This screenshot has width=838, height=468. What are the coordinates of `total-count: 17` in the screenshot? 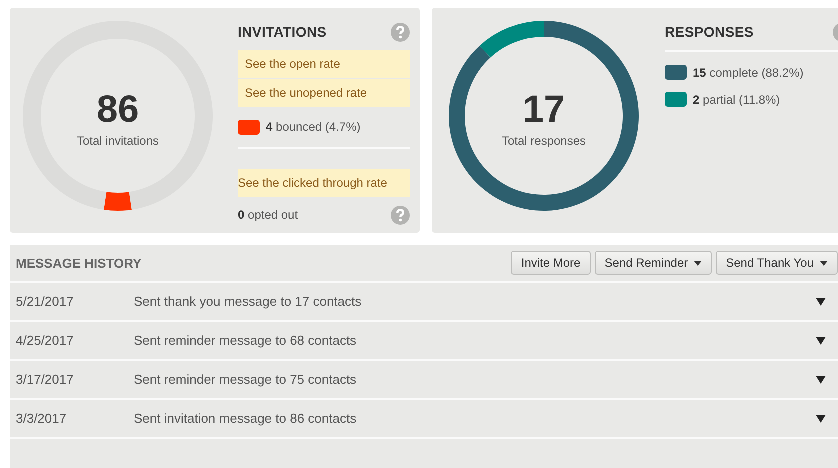 It's located at (544, 110).